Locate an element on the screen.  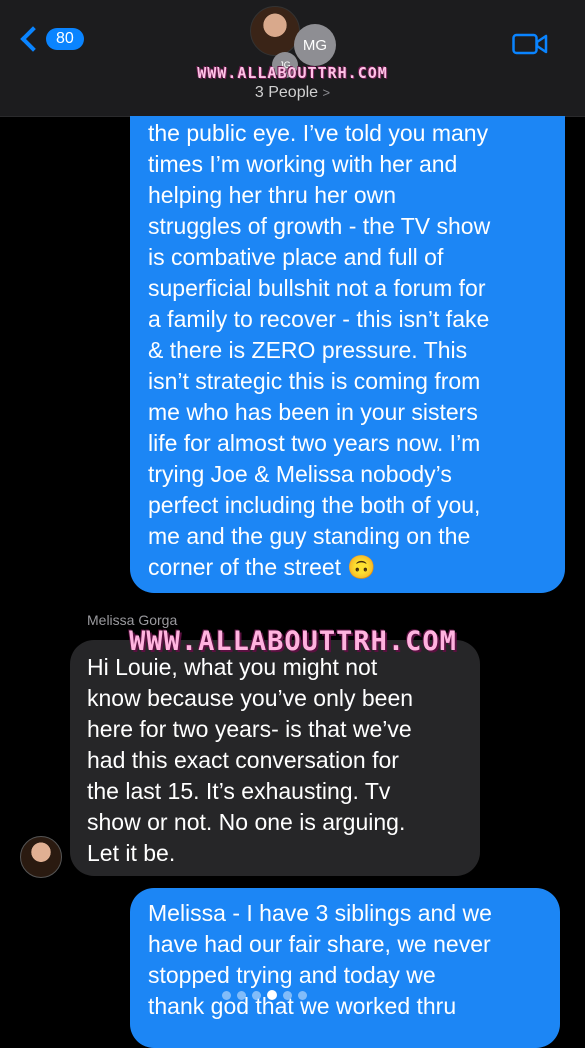
message-line: times I’m working with her and is located at coordinates (303, 164).